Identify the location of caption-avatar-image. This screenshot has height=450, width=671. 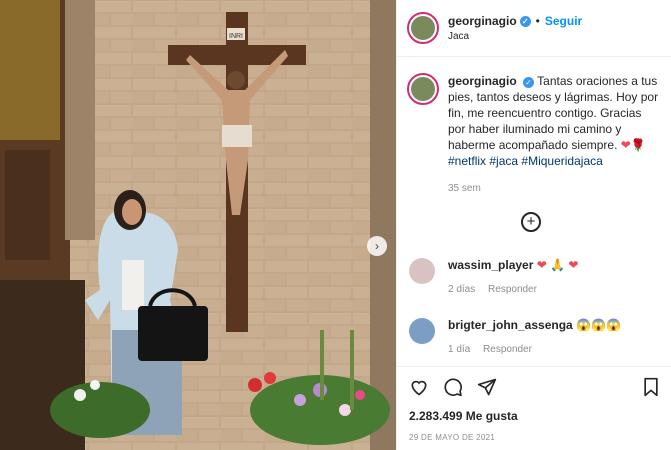
(423, 89).